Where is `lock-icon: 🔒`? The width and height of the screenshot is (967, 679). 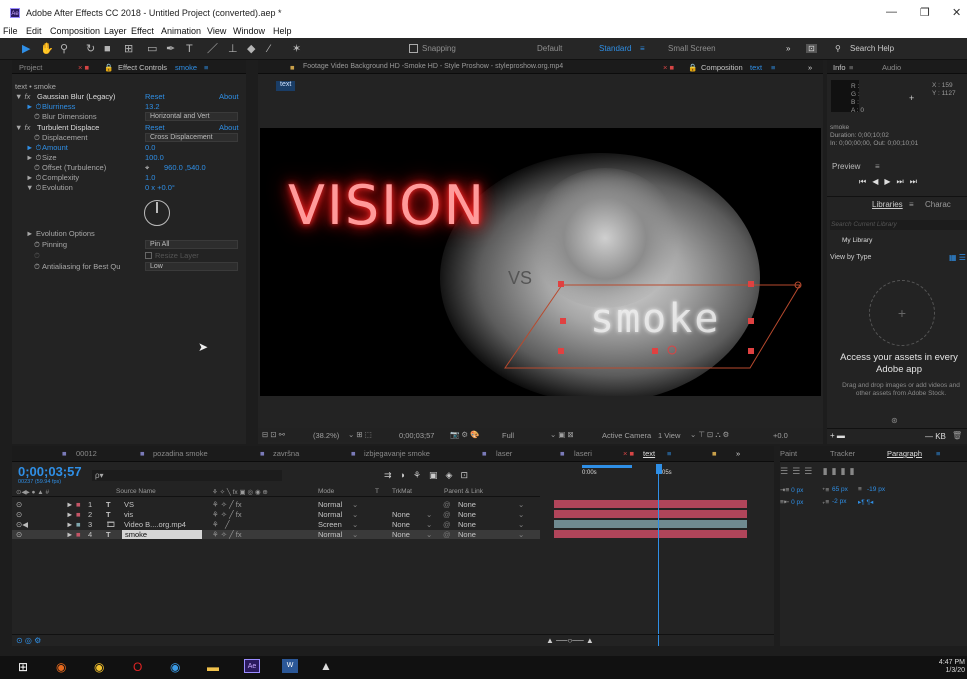 lock-icon: 🔒 is located at coordinates (108, 67).